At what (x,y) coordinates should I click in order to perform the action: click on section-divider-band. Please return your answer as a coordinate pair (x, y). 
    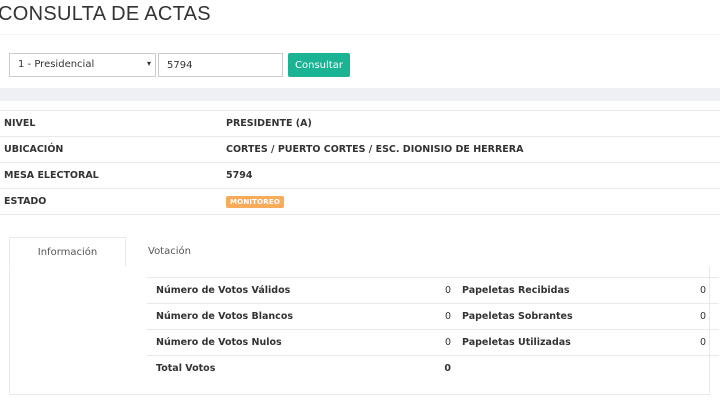
    Looking at the image, I should click on (360, 94).